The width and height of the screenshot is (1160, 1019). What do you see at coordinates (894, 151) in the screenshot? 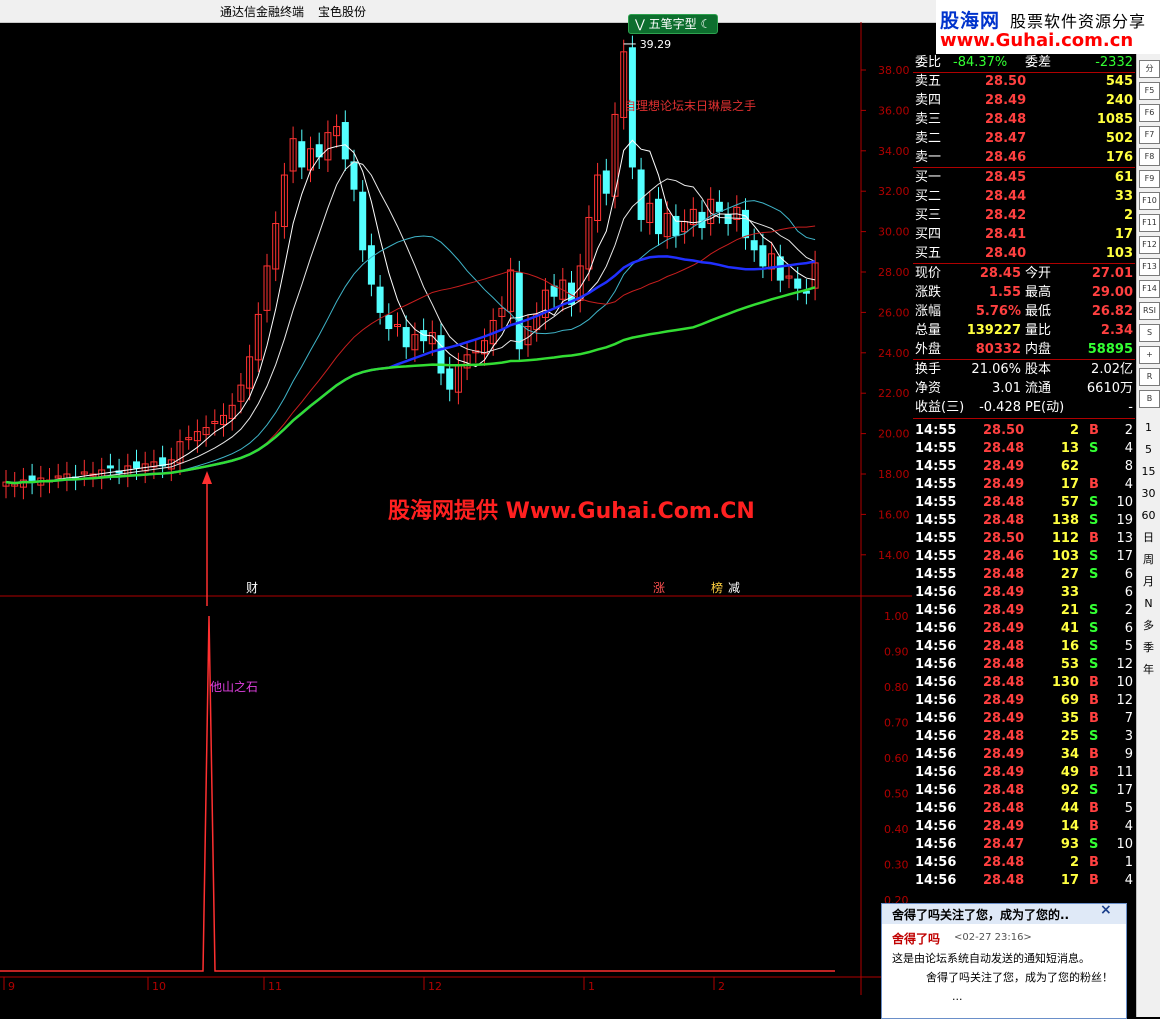
I see `y-tick-label: 34.00` at bounding box center [894, 151].